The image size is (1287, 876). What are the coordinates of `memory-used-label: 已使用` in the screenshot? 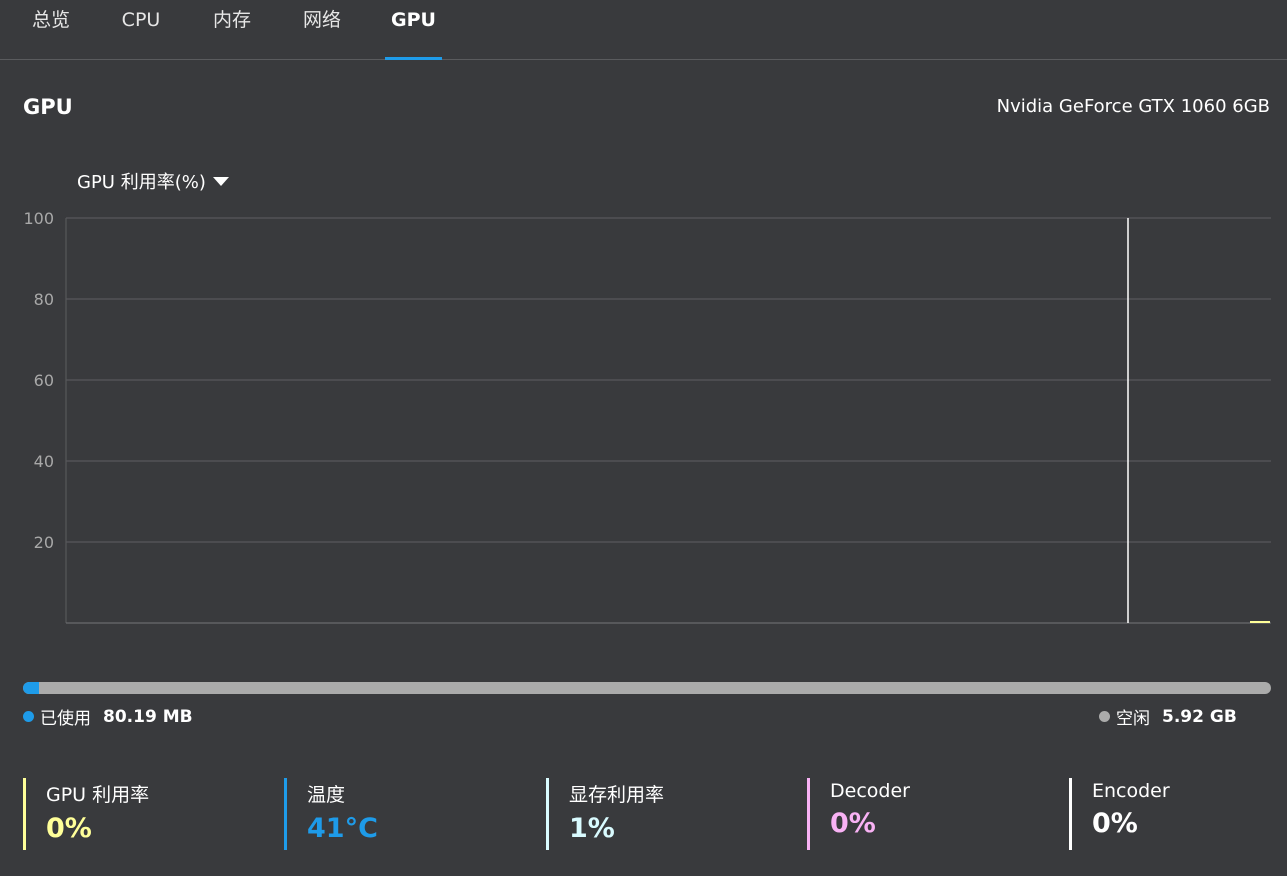 It's located at (65, 719).